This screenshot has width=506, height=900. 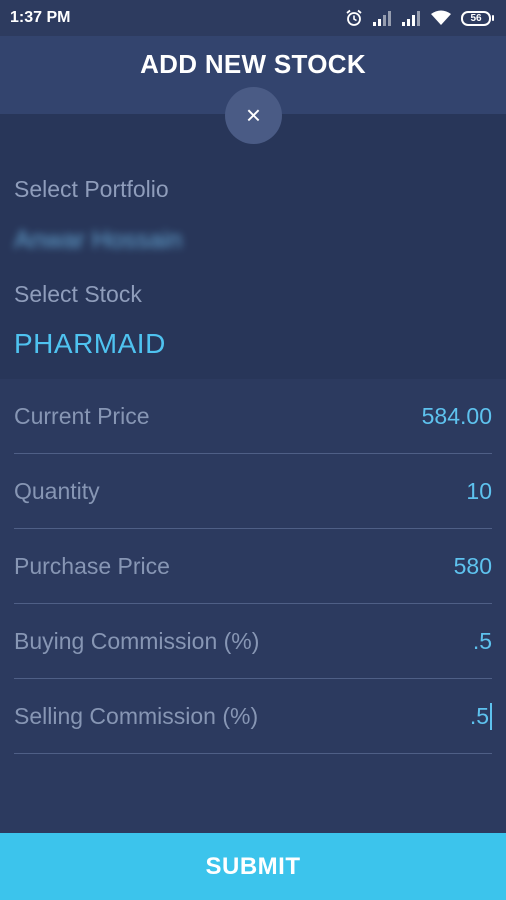 I want to click on quantity-label: Quantity, so click(x=57, y=490).